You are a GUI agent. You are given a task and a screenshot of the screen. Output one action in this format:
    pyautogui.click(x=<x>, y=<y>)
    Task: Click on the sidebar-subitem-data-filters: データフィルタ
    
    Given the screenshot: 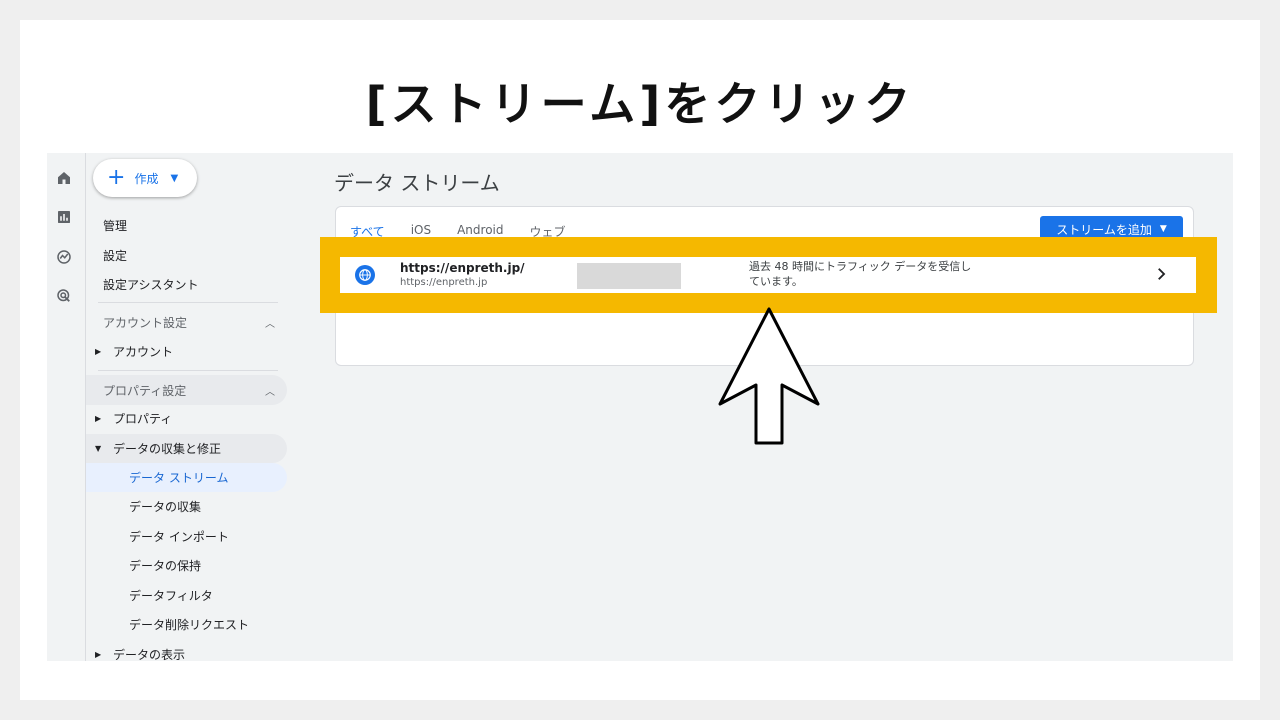 What is the action you would take?
    pyautogui.click(x=186, y=595)
    